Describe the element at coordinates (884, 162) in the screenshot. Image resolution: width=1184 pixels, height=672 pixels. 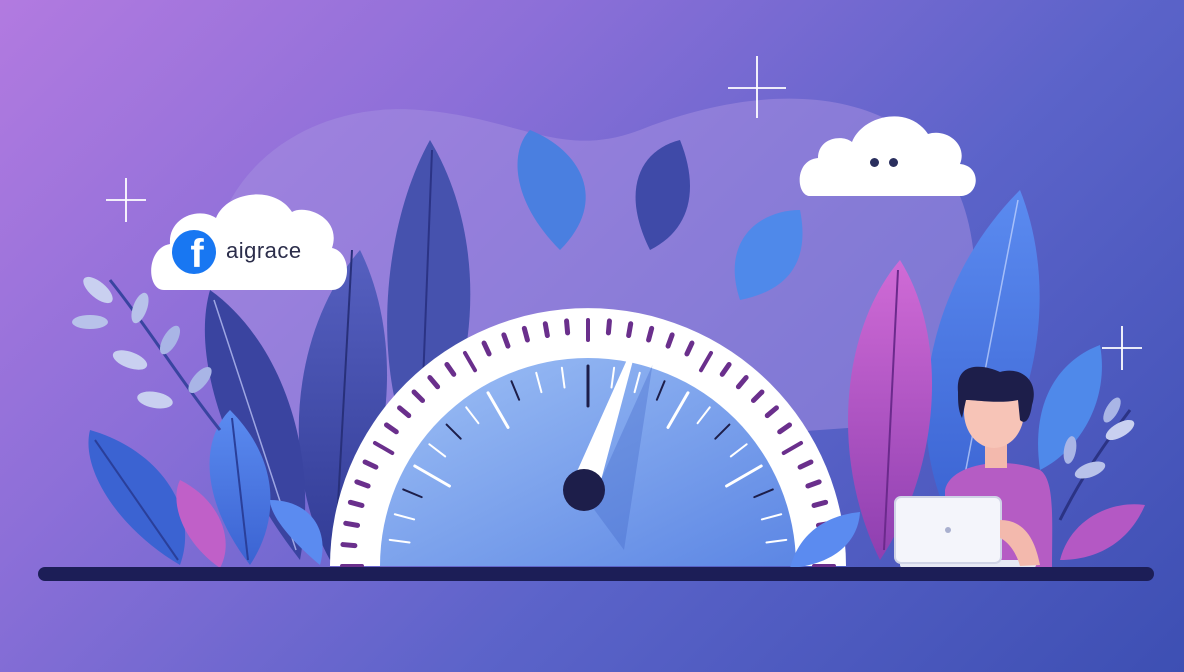
I see `ellipsis-icon` at that location.